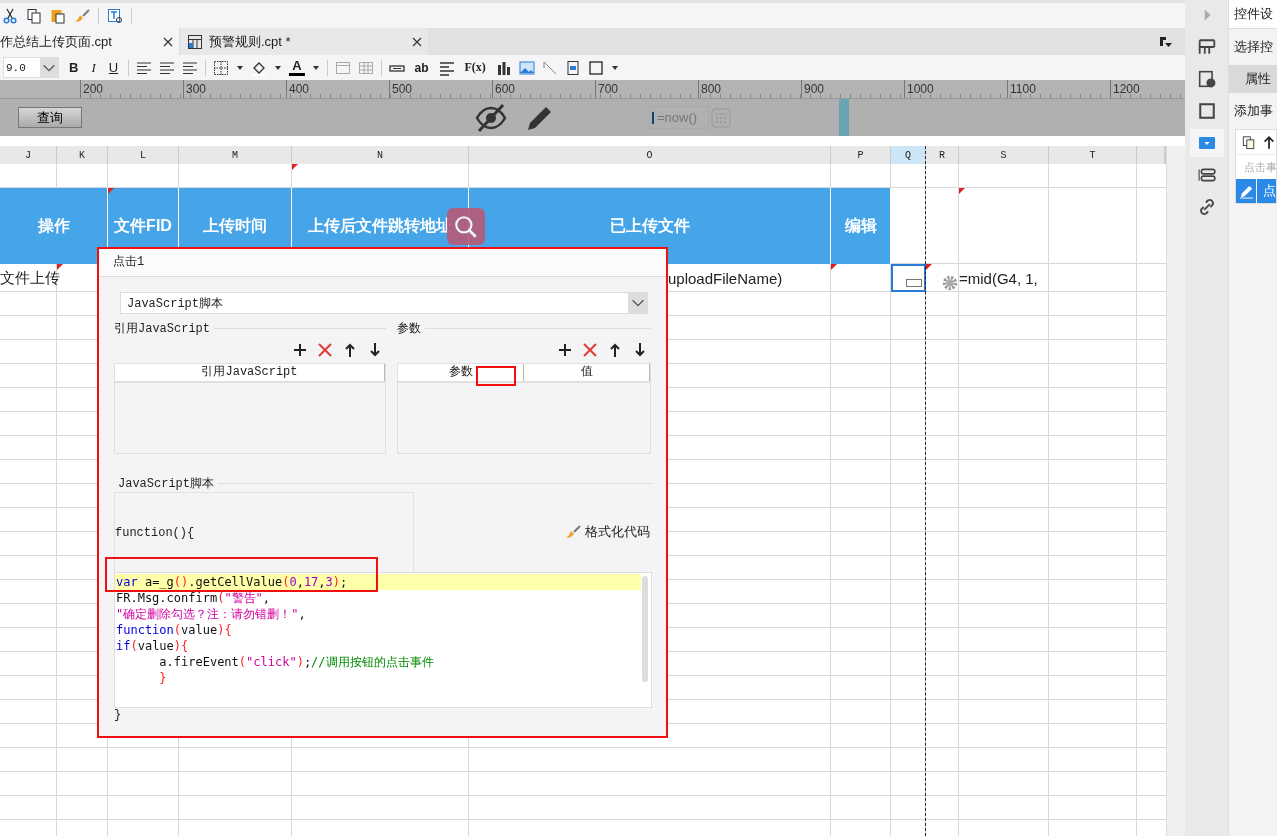 The width and height of the screenshot is (1277, 836). What do you see at coordinates (337, 89) in the screenshot?
I see `ruler-label: 400` at bounding box center [337, 89].